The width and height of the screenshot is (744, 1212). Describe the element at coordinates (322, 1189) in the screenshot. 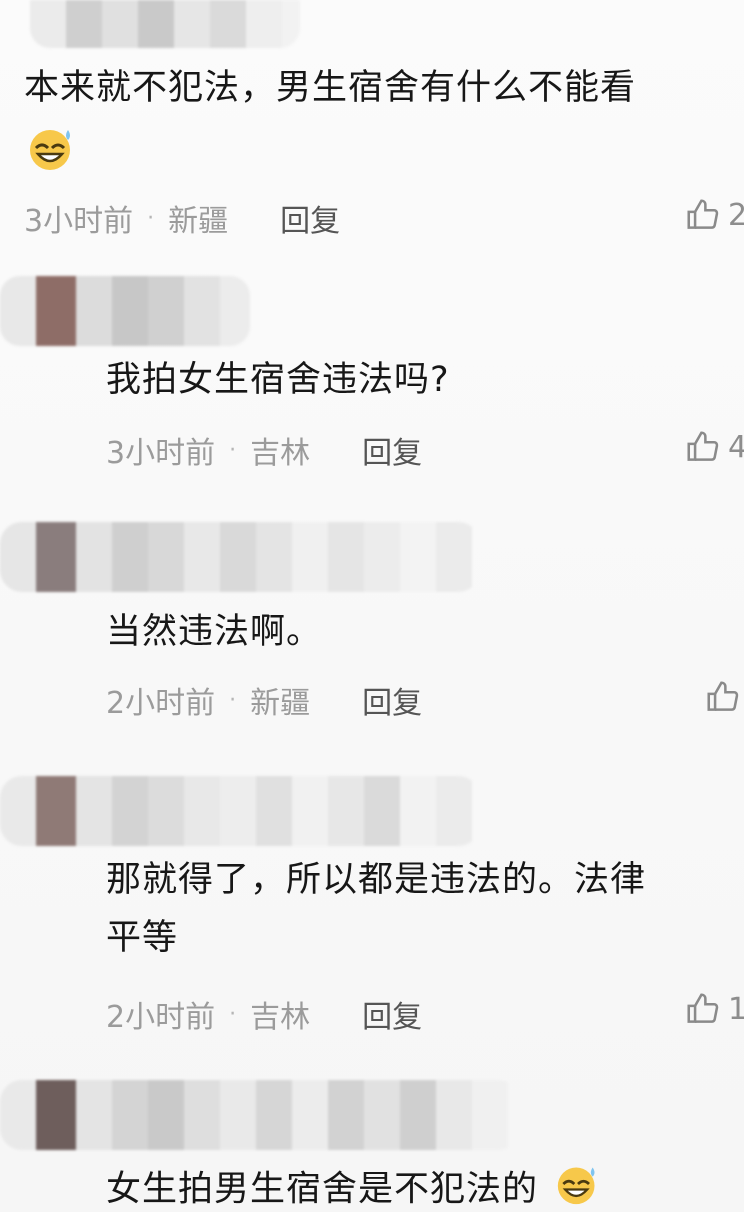

I see `comment-text-line: 女生拍男生宿舍是不犯法的` at that location.